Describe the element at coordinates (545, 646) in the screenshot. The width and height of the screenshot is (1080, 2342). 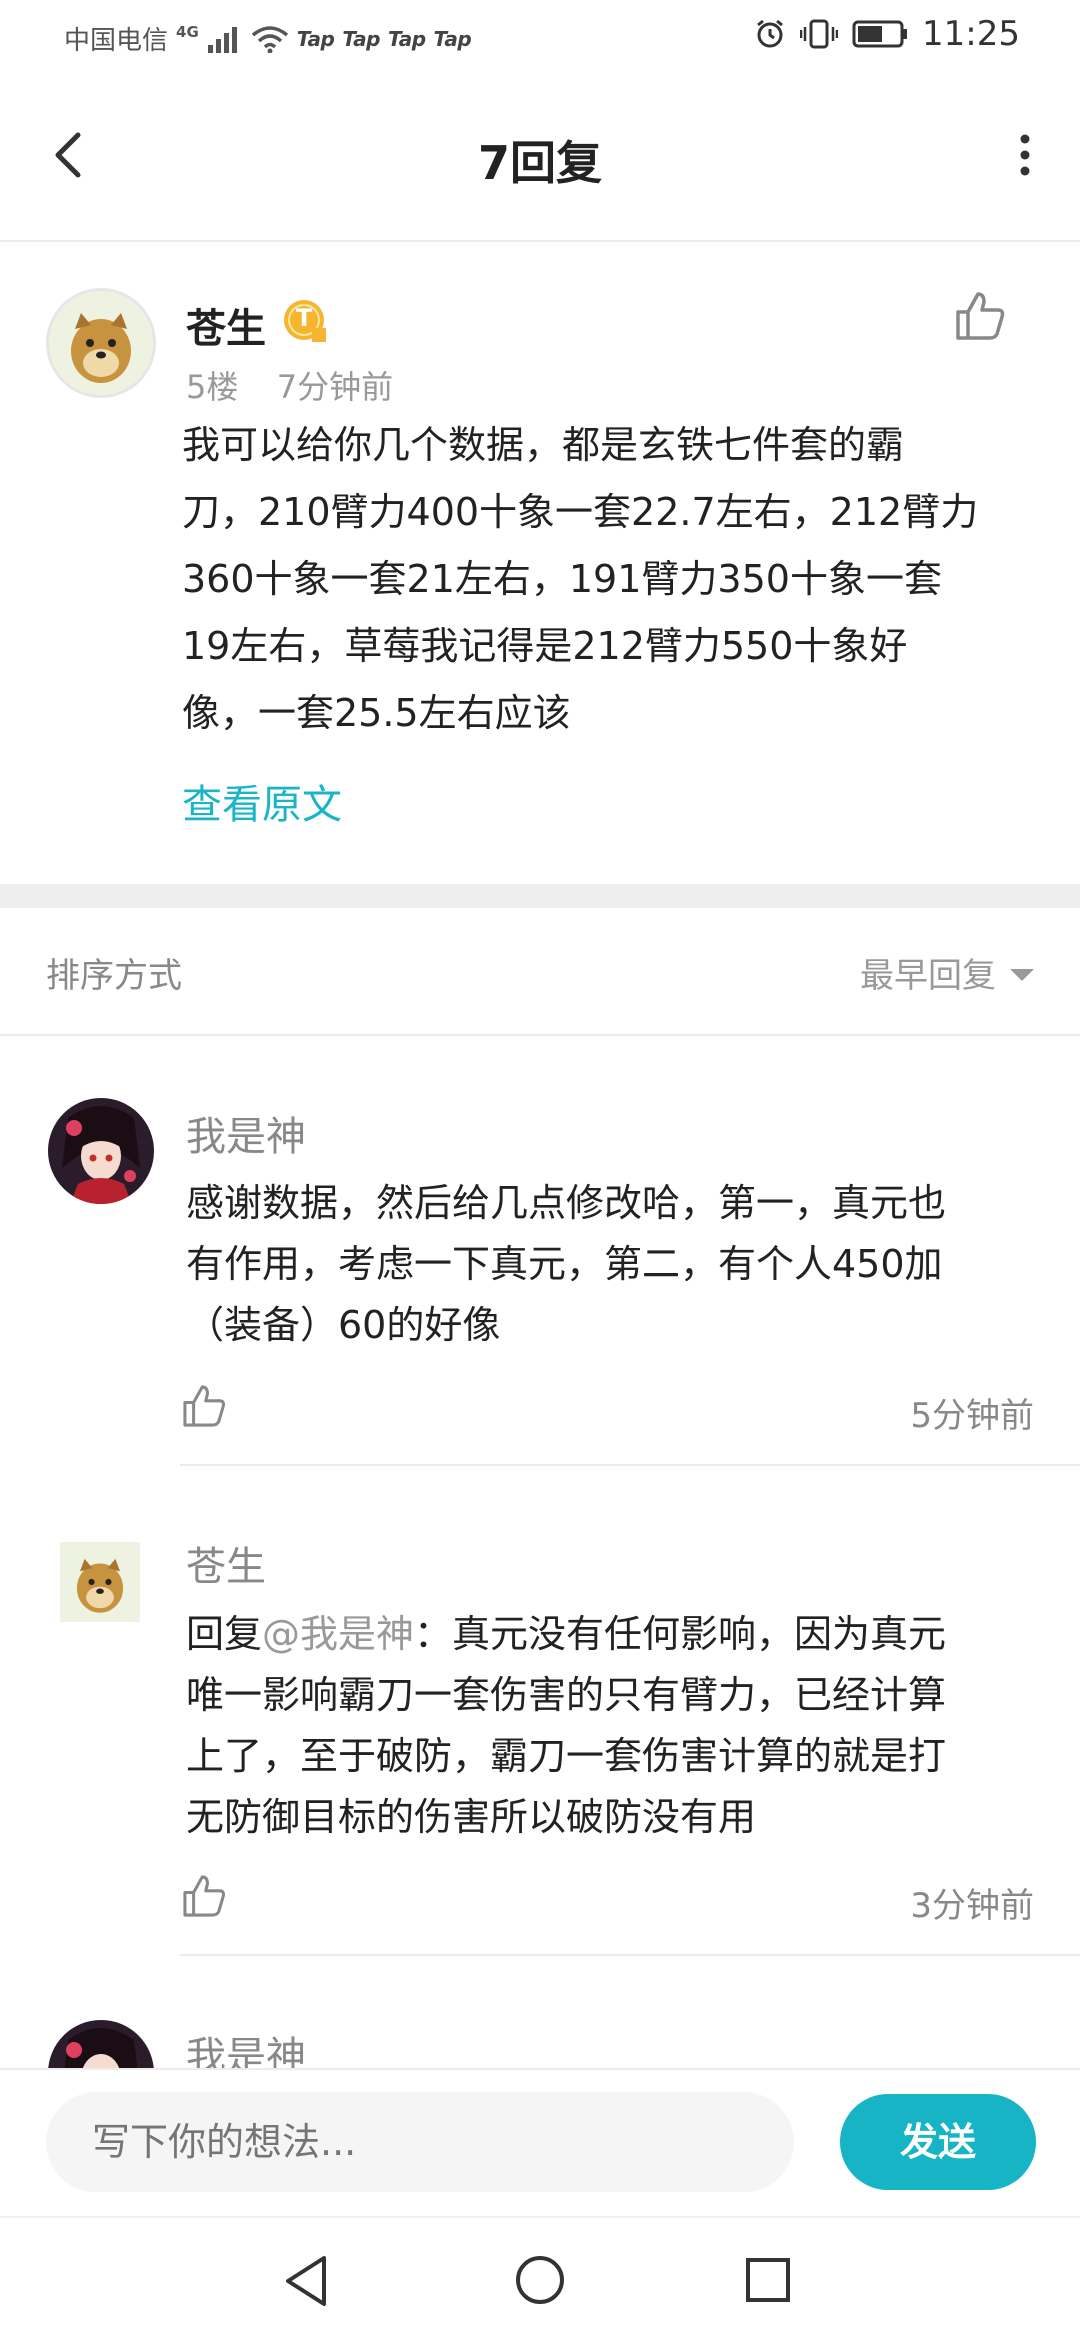
I see `post-content-line: 19左右，草莓我记得是212臂力550十象好` at that location.